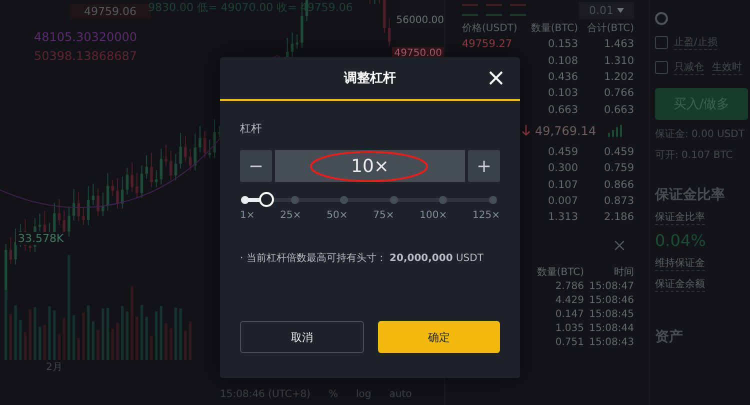  Describe the element at coordinates (41, 238) in the screenshot. I see `volume-label: 33.578K` at that location.